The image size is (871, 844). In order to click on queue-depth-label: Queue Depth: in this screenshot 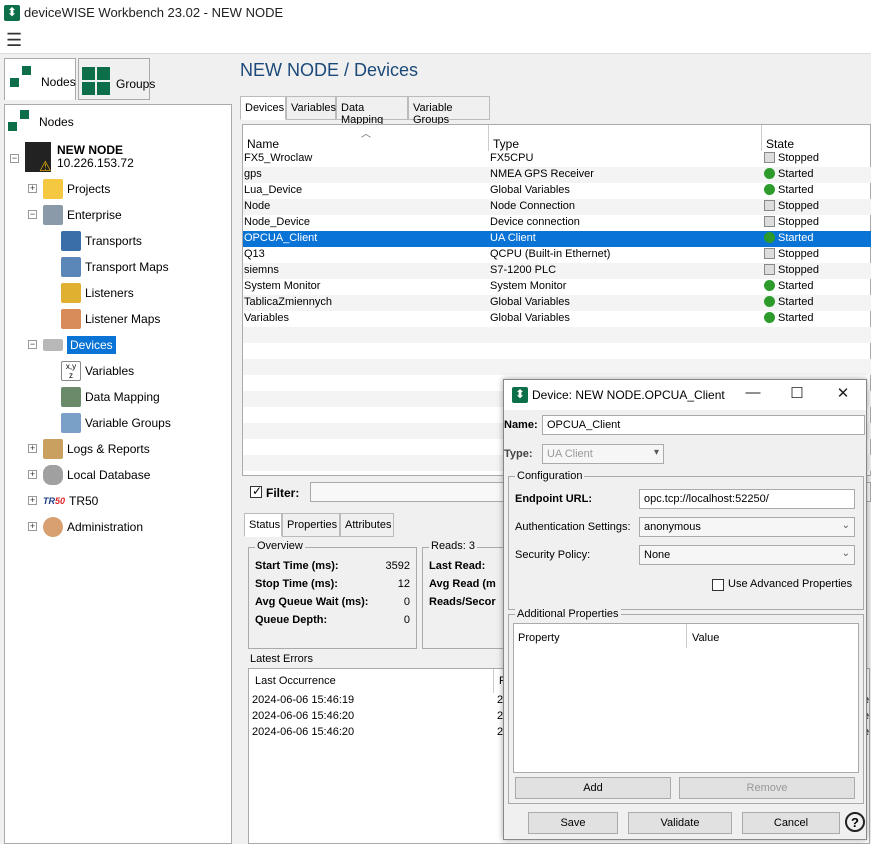, I will do `click(291, 620)`.